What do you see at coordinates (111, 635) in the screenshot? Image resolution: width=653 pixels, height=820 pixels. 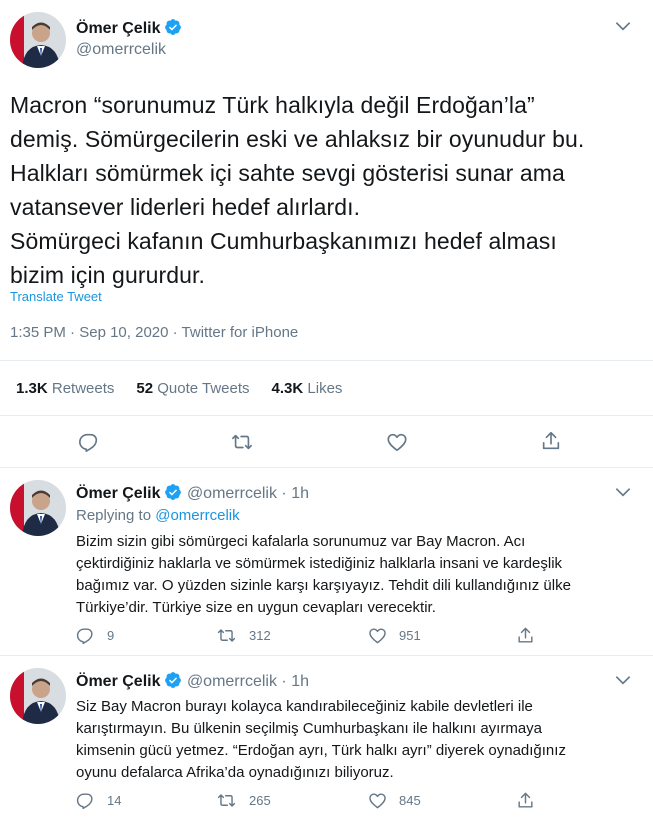 I see `reply-count: 9` at bounding box center [111, 635].